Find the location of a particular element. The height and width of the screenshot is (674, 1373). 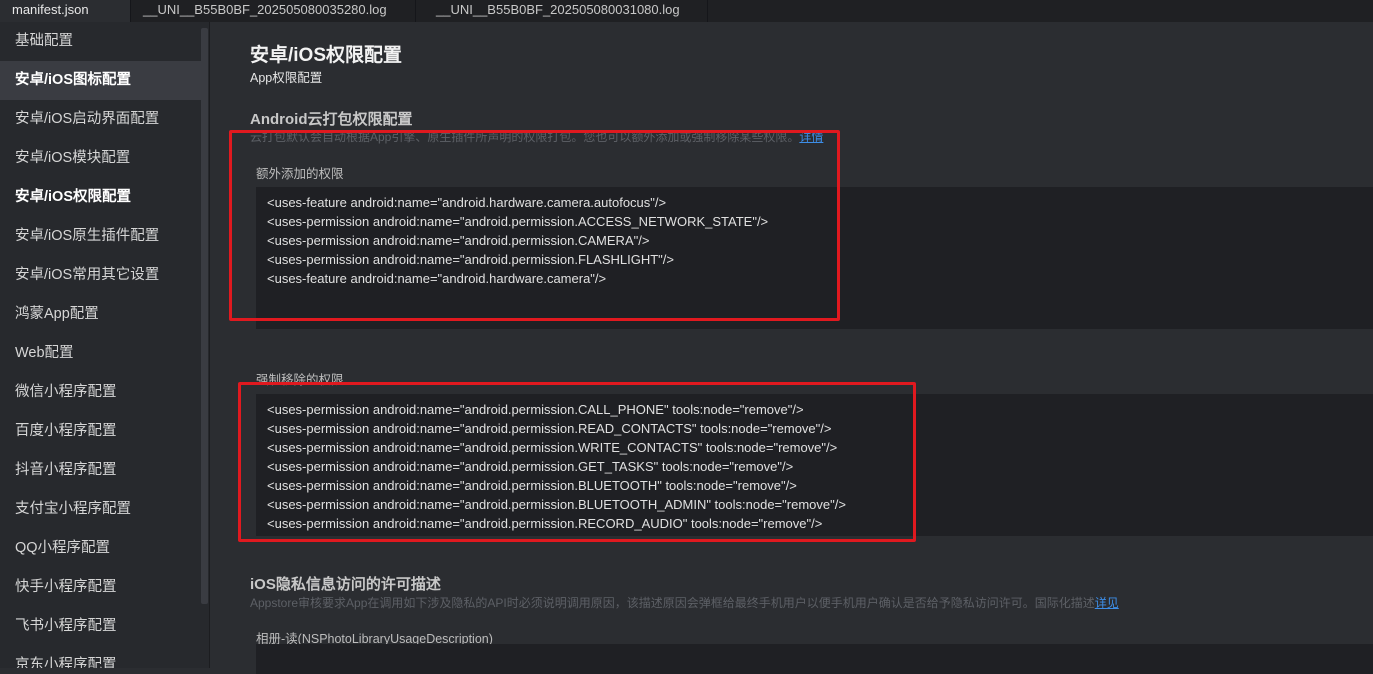

tab-log-file-2: __UNI__B55B0BF_202505080031080.log is located at coordinates (562, 11).